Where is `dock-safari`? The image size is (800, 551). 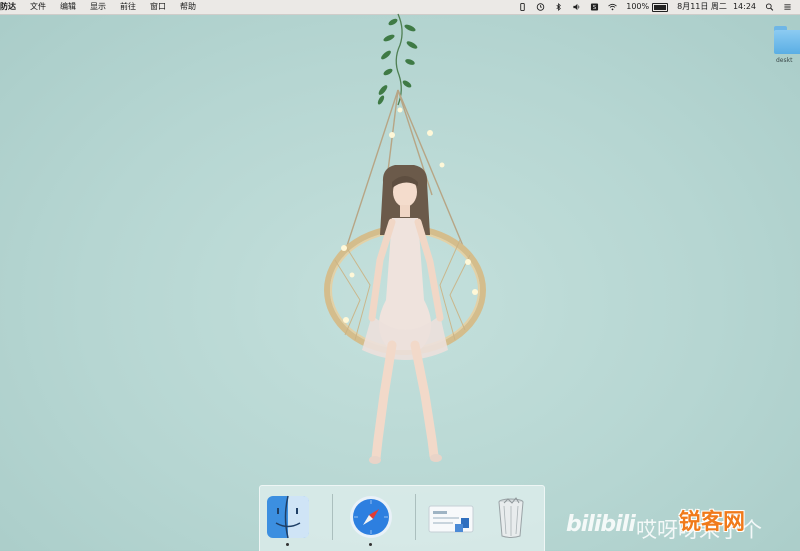 dock-safari is located at coordinates (371, 520).